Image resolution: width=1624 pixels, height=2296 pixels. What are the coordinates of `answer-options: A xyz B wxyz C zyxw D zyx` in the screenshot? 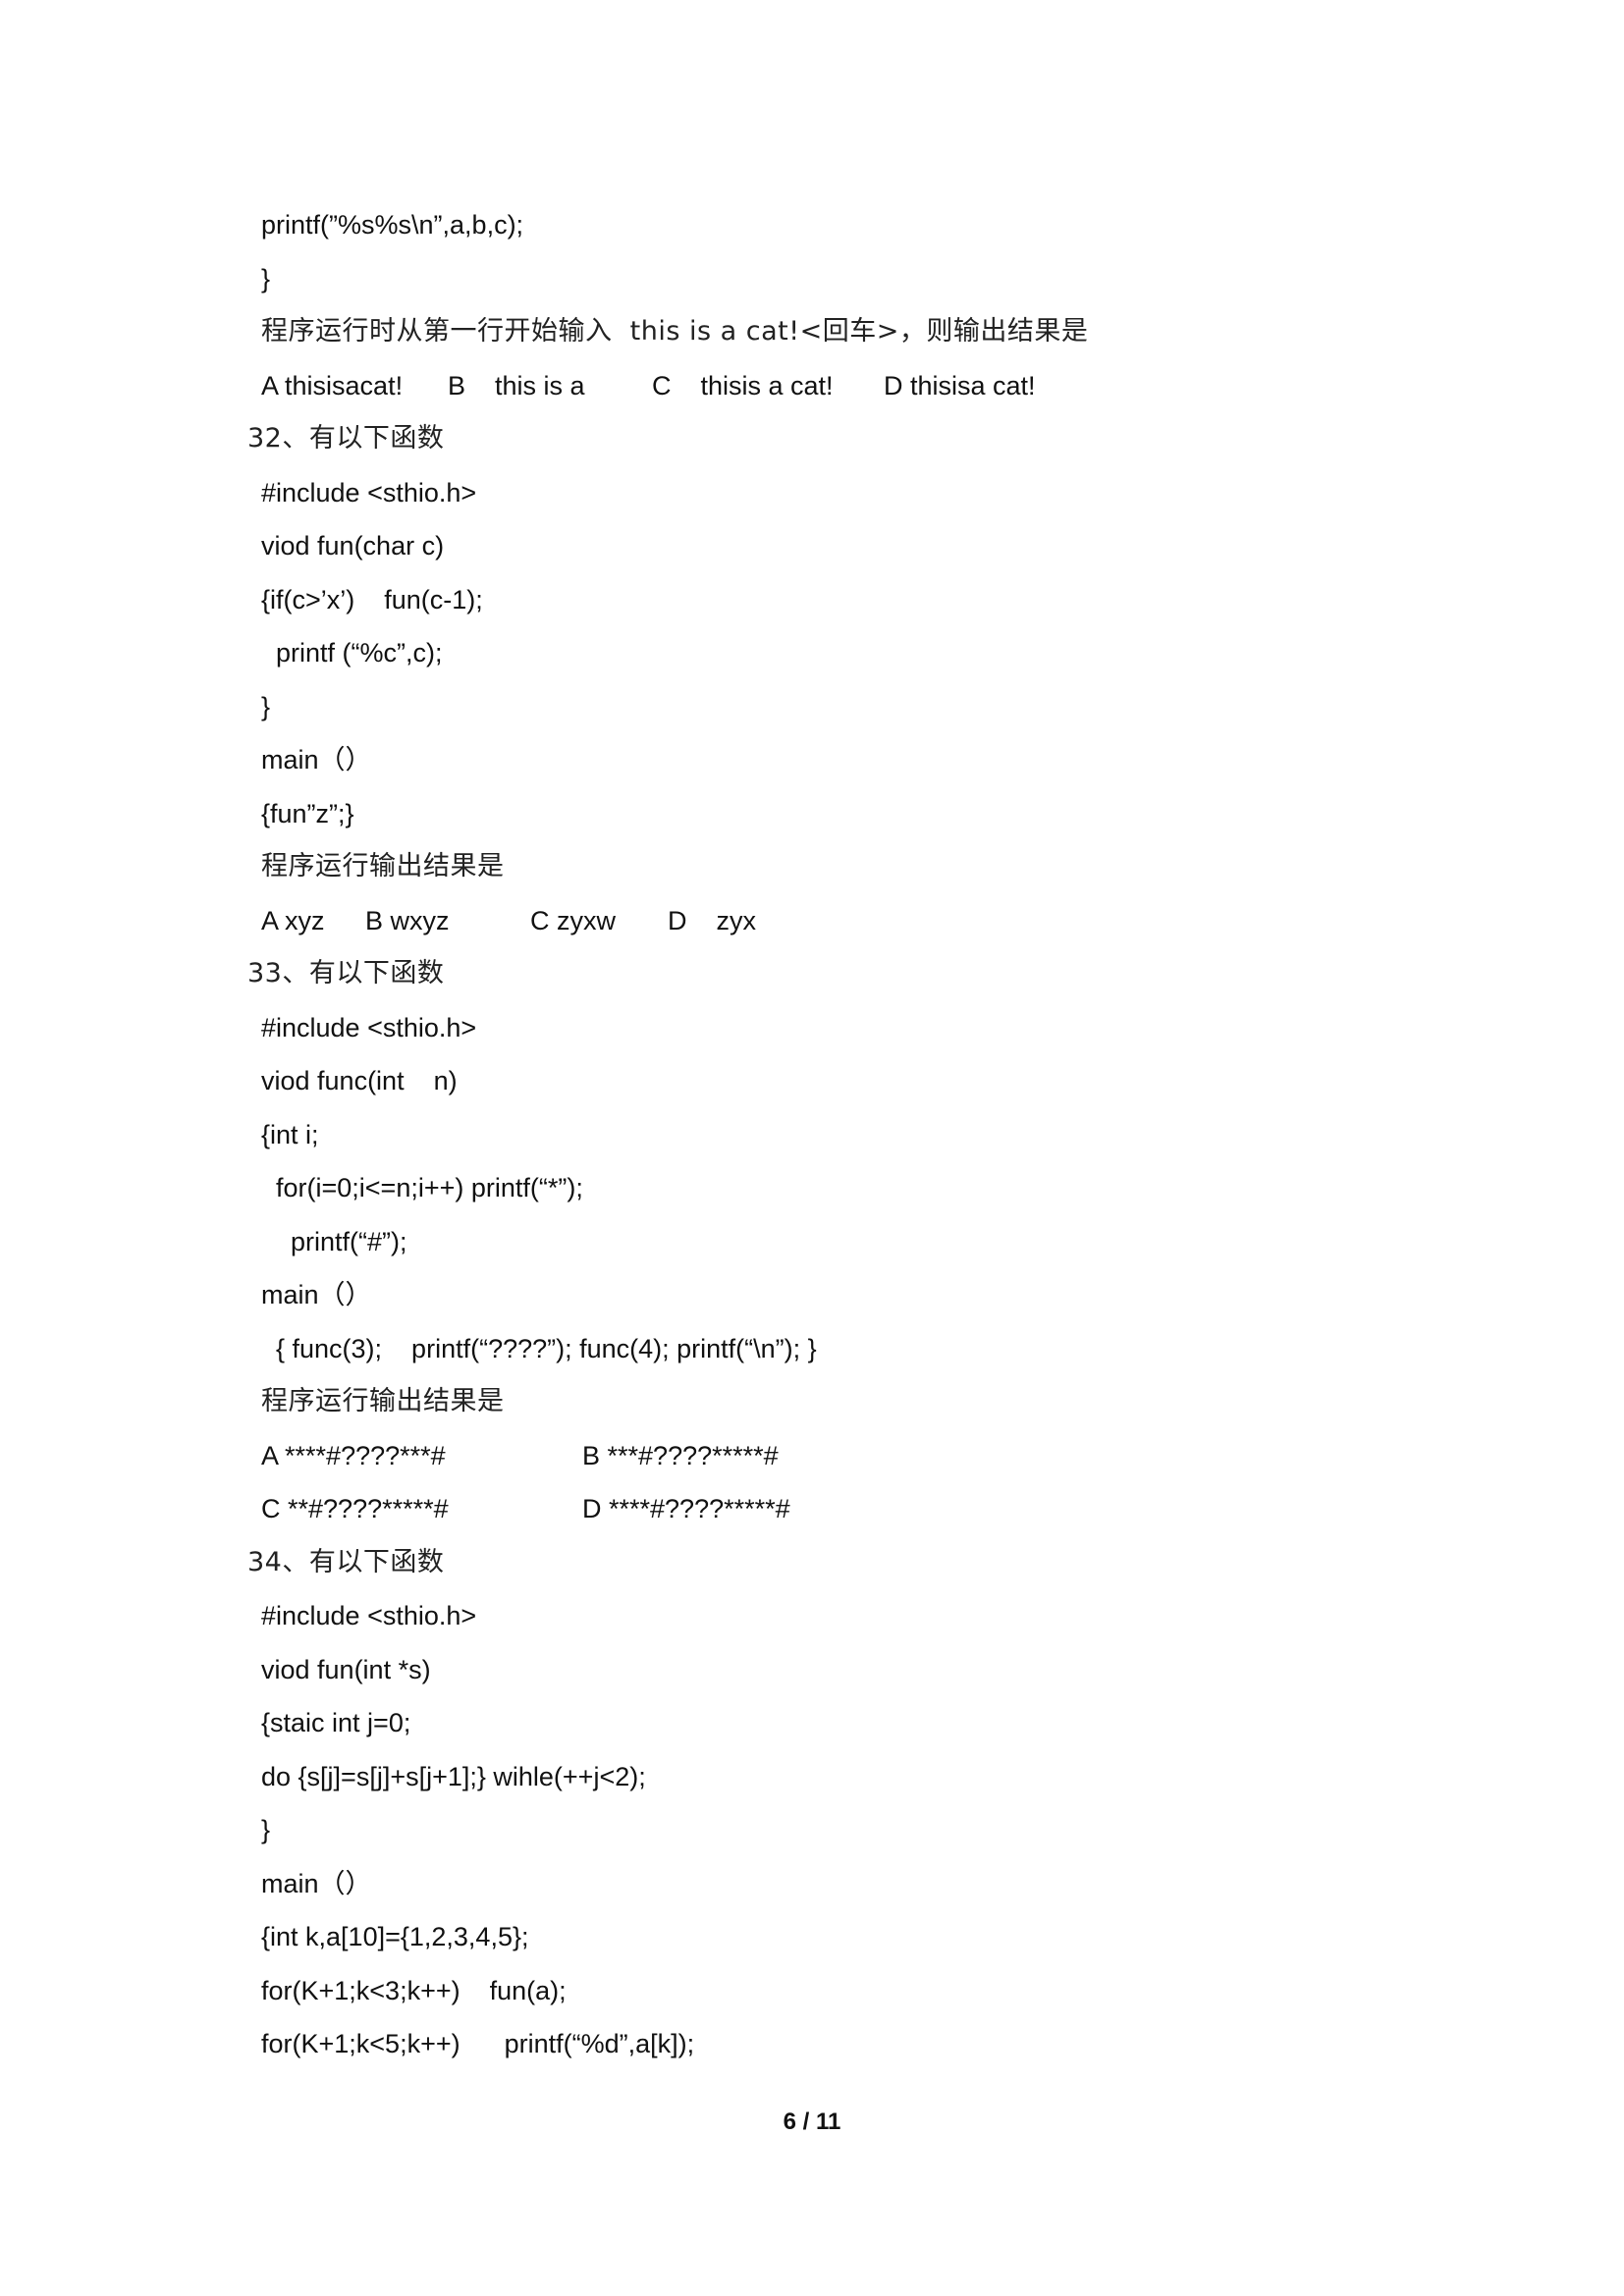 It's located at (812, 921).